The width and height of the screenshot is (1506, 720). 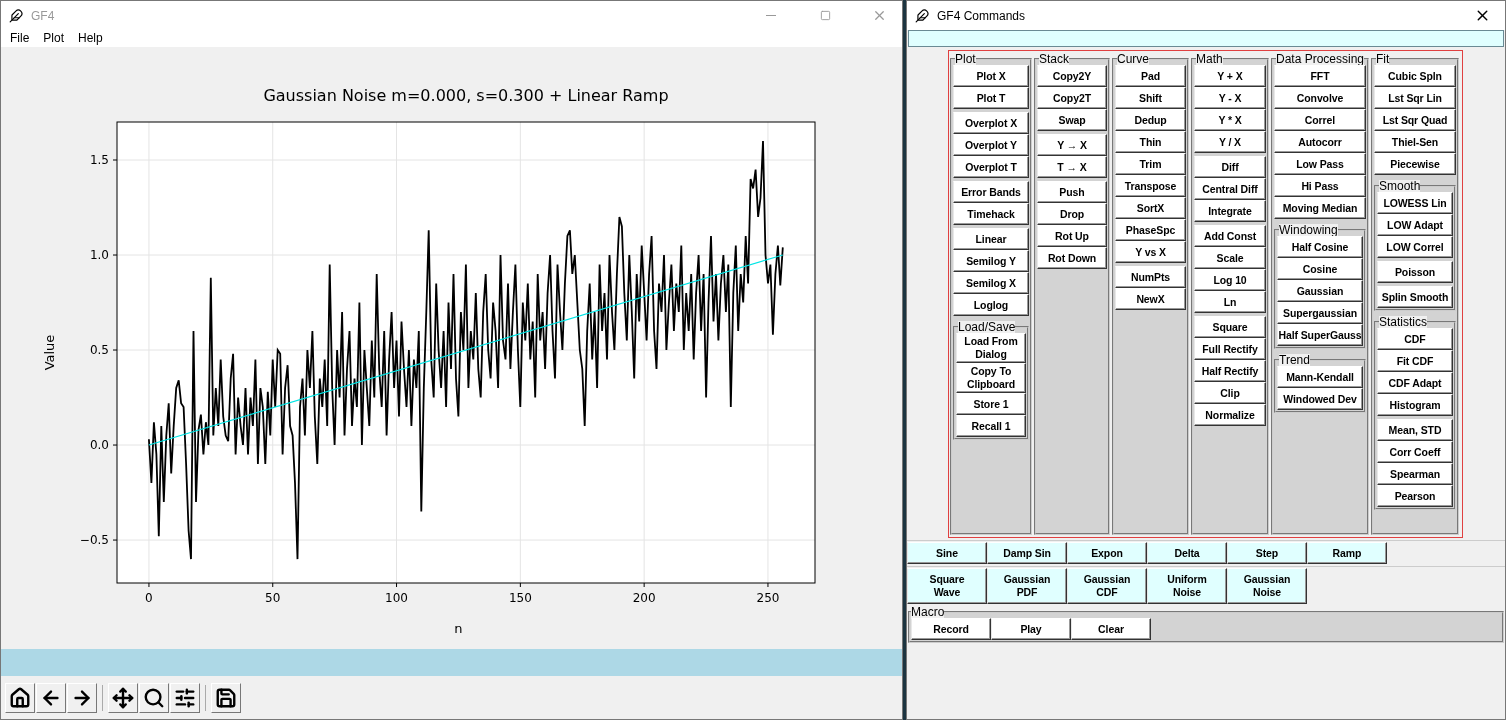 I want to click on command-button: Windowed Dev, so click(x=1320, y=399).